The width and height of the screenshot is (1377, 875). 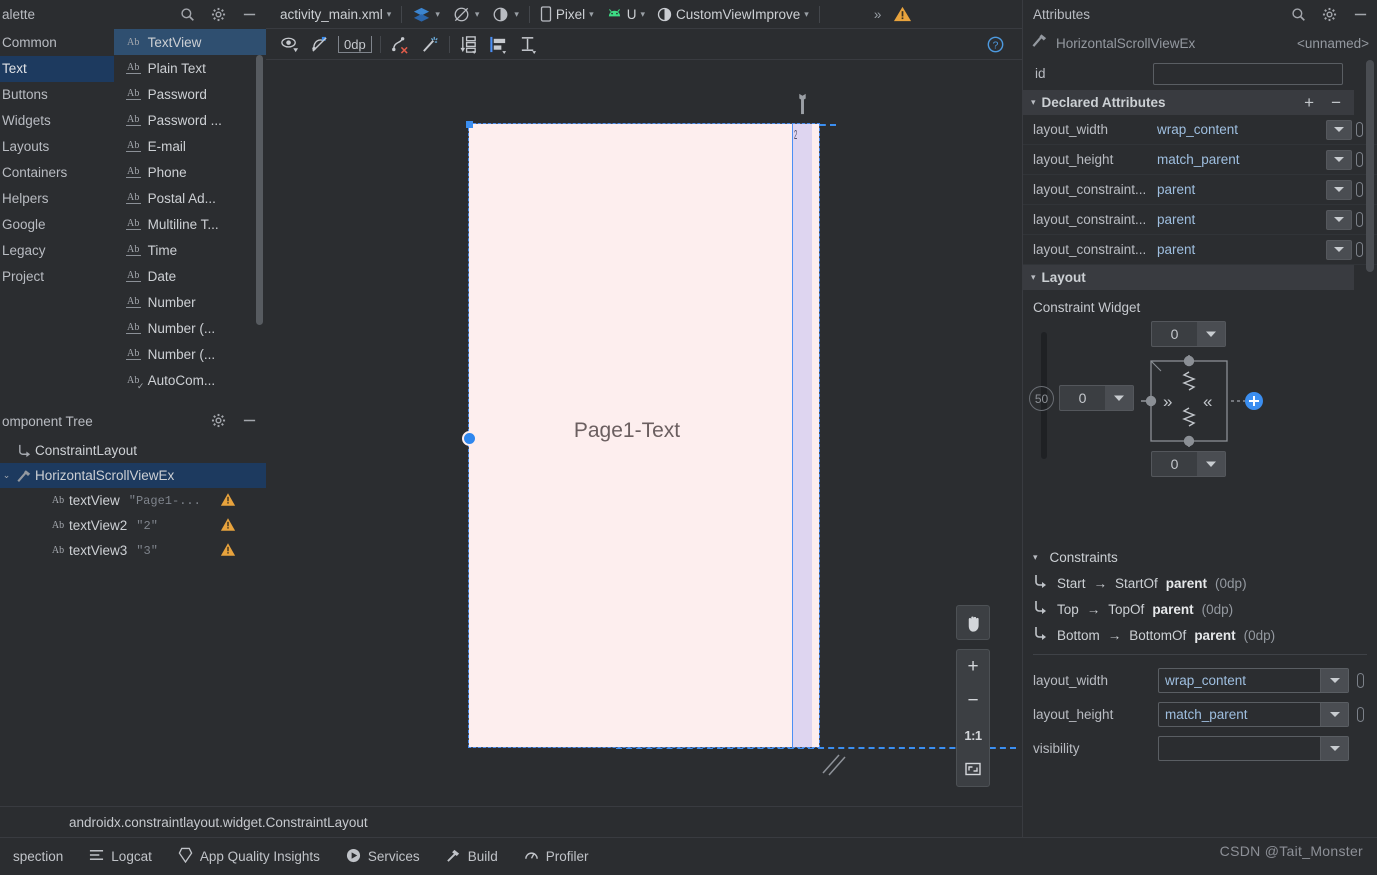 I want to click on attribute-combobox: match_parent, so click(x=1253, y=714).